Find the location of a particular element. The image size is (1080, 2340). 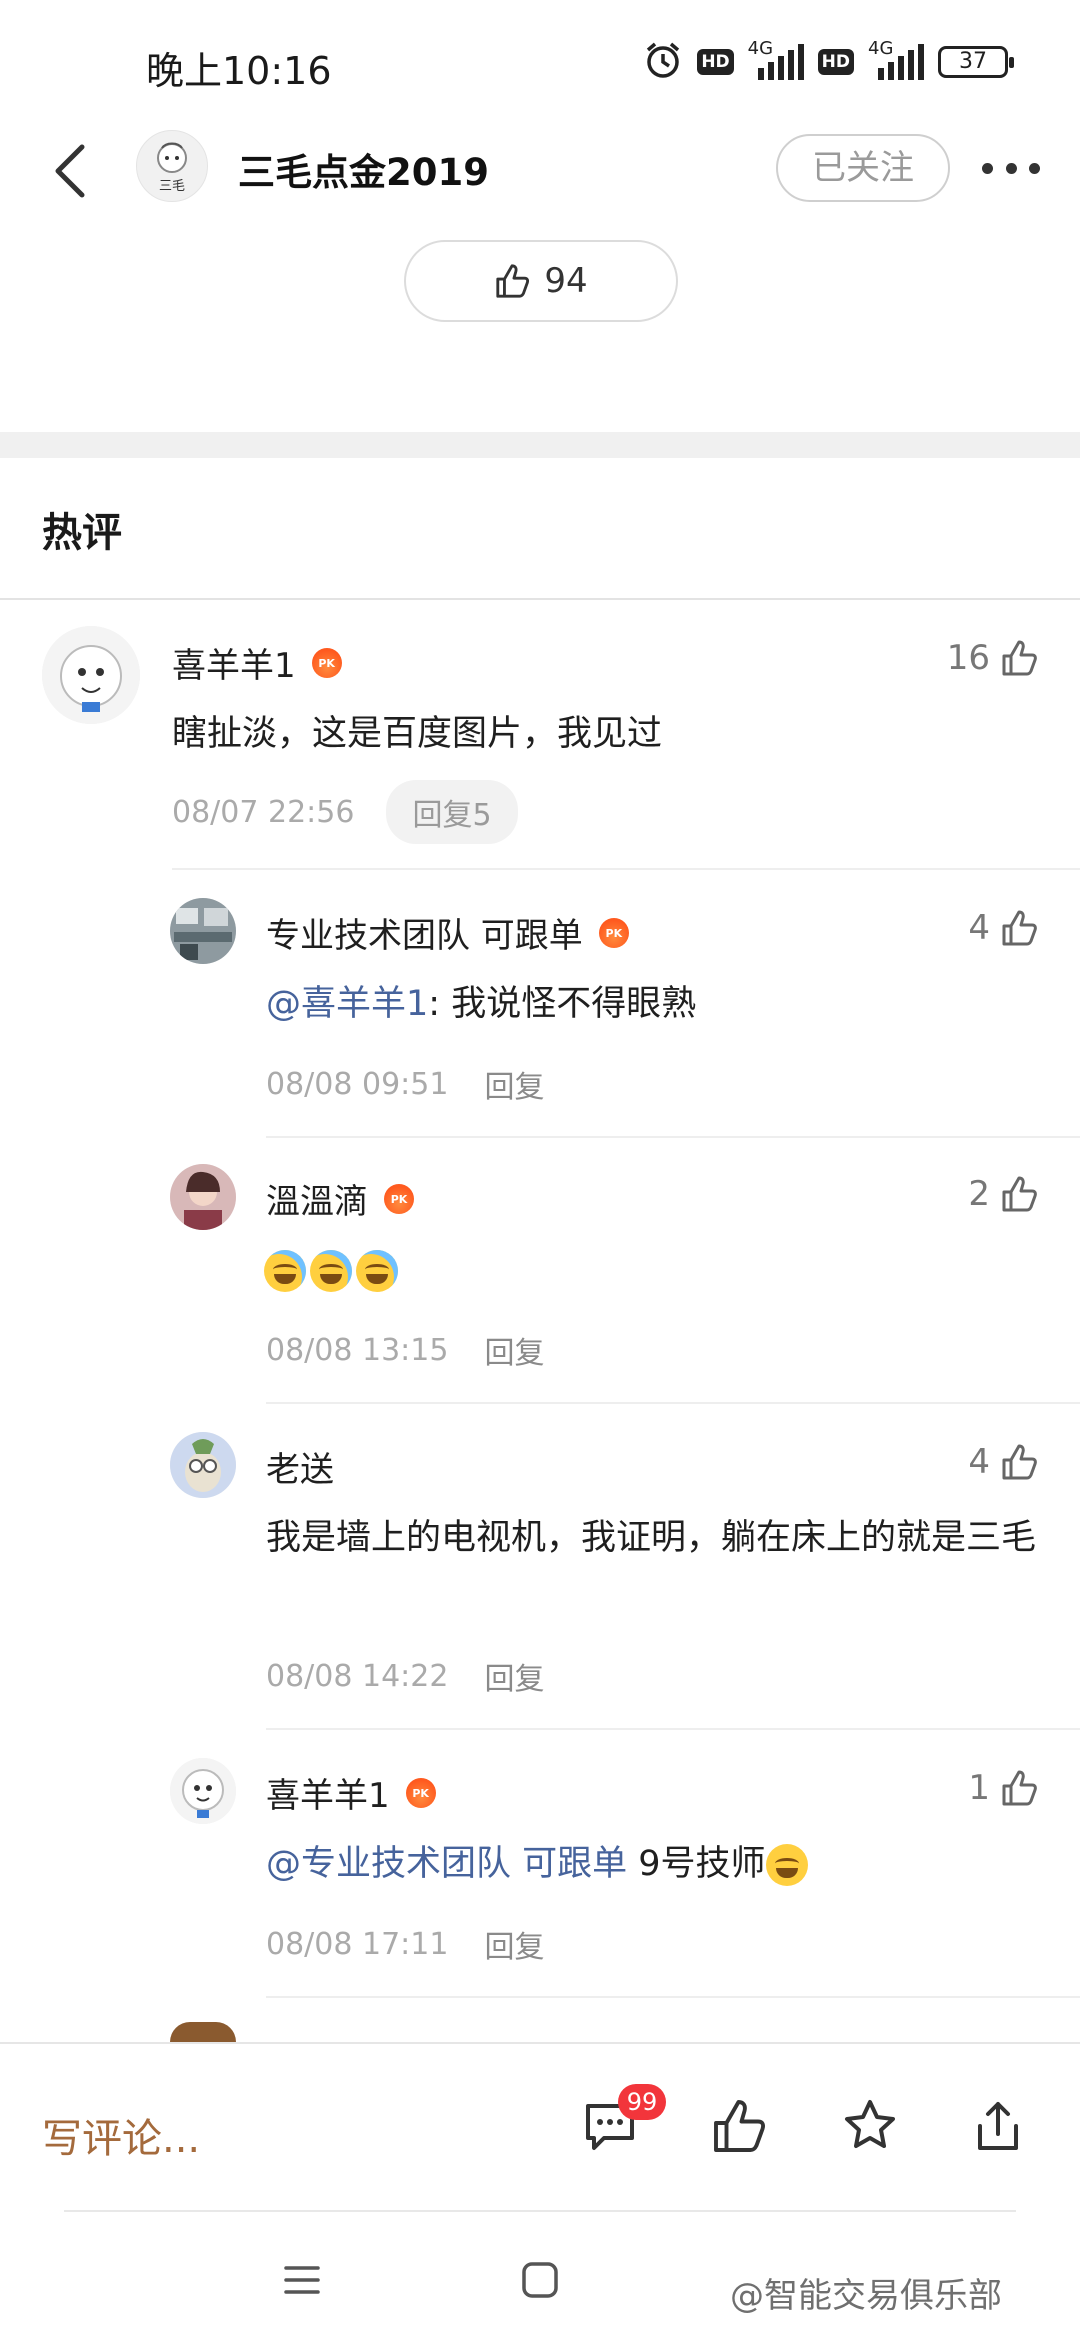

battery-icon: 37 is located at coordinates (976, 62).